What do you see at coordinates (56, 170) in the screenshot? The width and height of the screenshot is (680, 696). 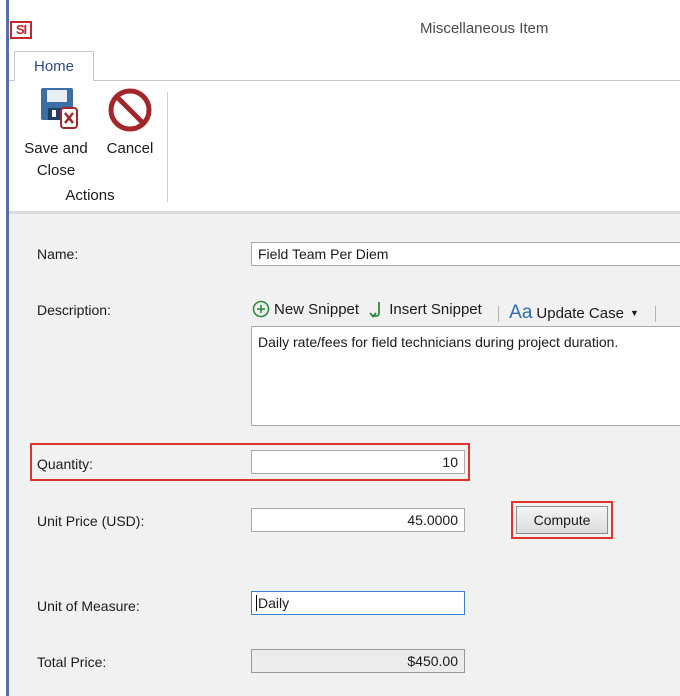 I see `save-and-close-label-line2: Close` at bounding box center [56, 170].